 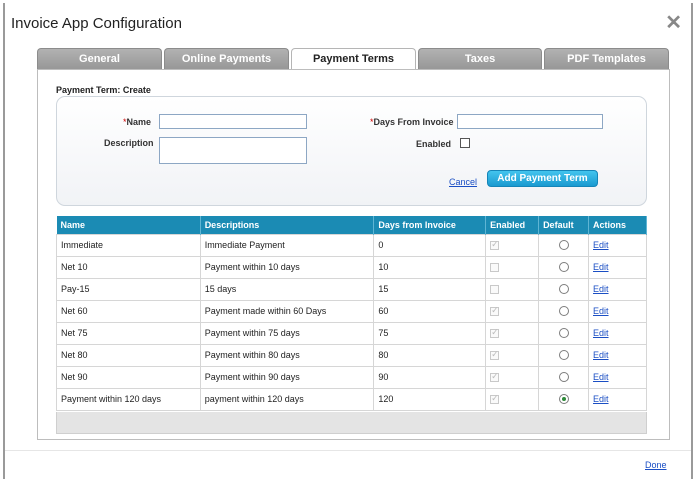 I want to click on description-input, so click(x=233, y=150).